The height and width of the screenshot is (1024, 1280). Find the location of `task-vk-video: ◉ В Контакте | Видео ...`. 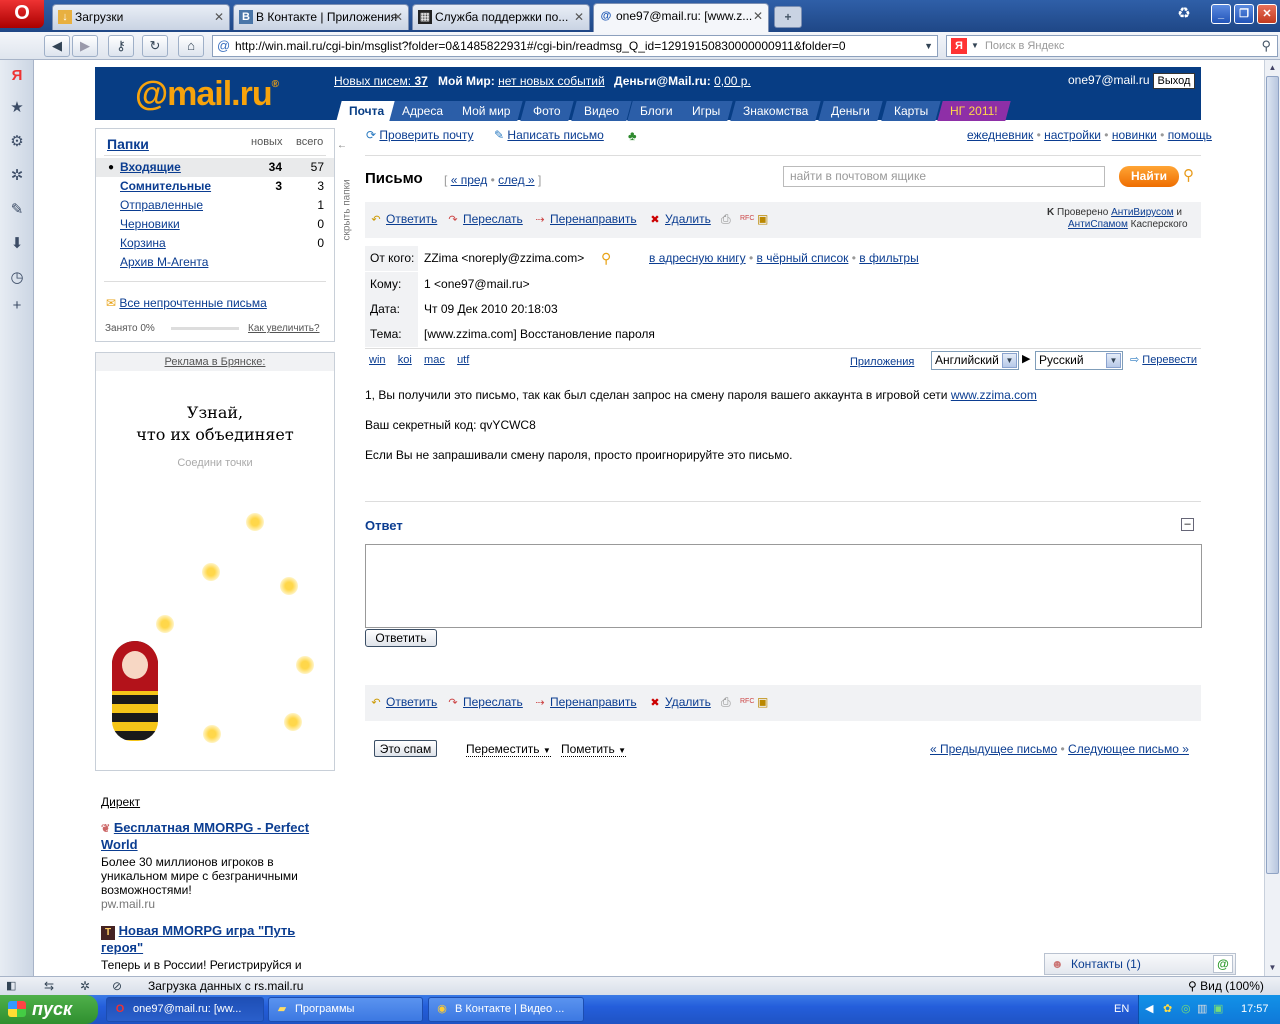

task-vk-video: ◉ В Контакте | Видео ... is located at coordinates (506, 1009).